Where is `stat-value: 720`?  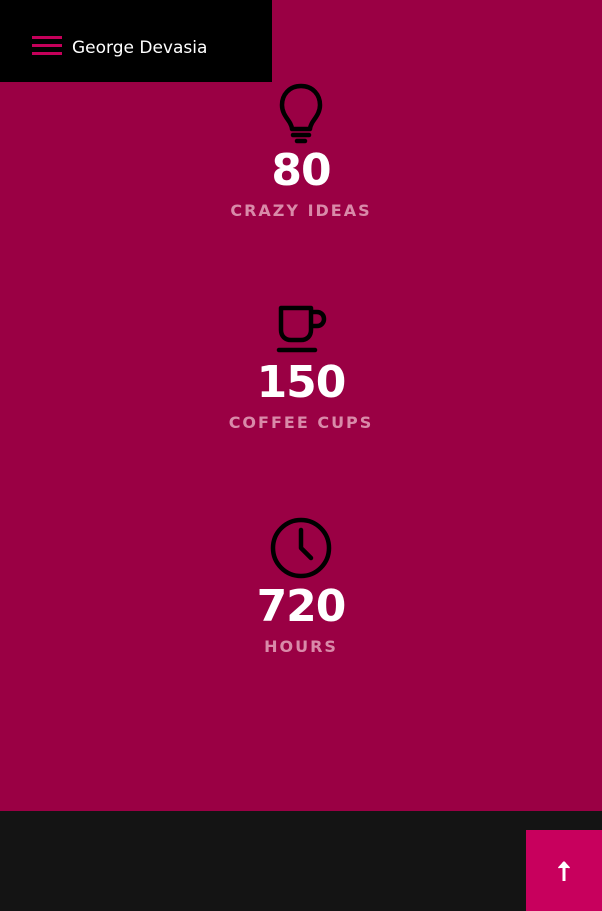
stat-value: 720 is located at coordinates (301, 606).